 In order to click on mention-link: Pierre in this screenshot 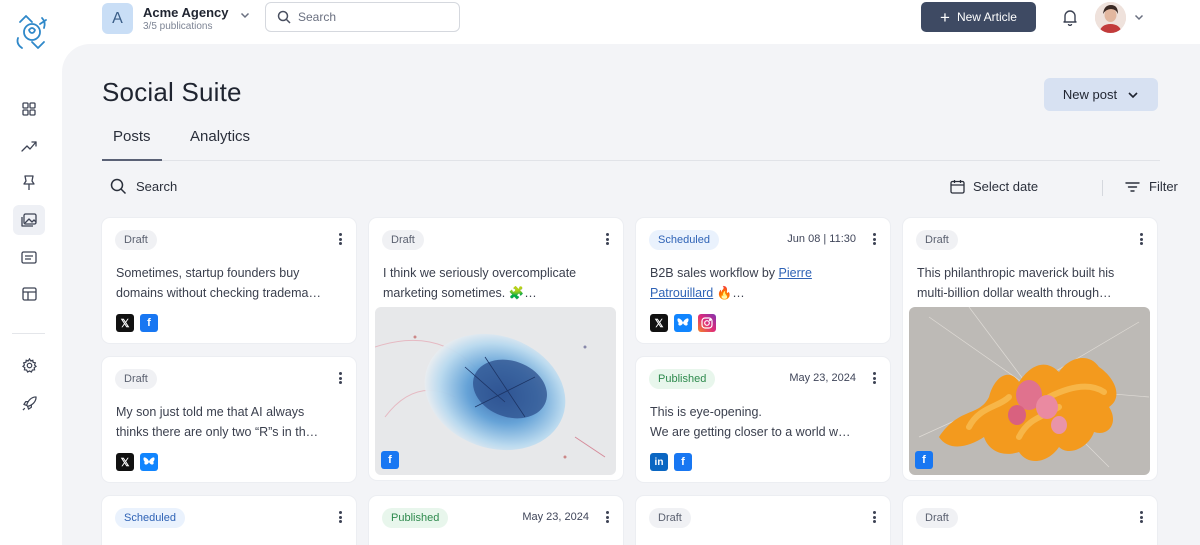, I will do `click(795, 273)`.